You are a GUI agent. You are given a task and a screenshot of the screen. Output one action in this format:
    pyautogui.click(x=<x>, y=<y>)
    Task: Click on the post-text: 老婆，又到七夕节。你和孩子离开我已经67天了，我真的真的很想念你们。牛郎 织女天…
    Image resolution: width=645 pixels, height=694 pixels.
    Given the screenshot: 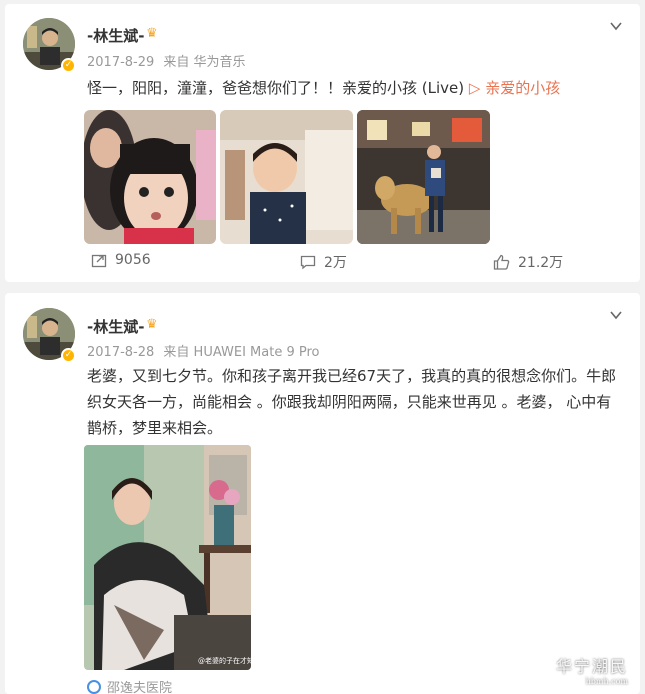 What is the action you would take?
    pyautogui.click(x=352, y=402)
    